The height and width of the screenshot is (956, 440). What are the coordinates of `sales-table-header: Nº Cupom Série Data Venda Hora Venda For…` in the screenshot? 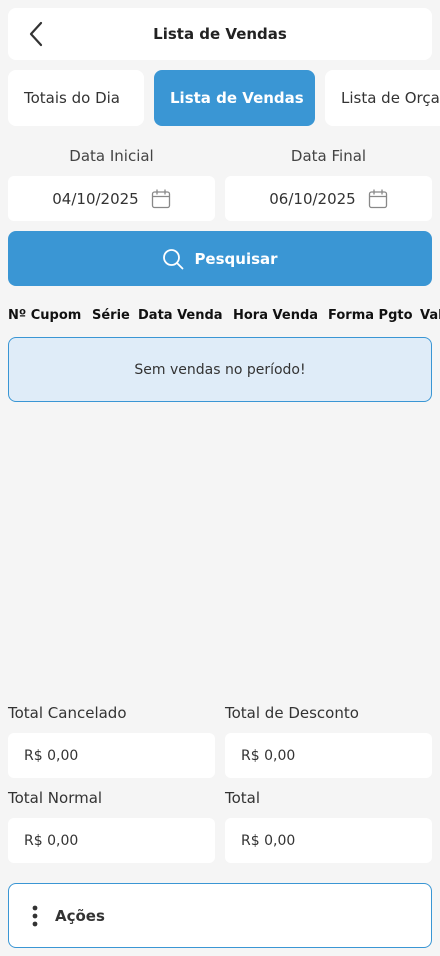 It's located at (224, 317).